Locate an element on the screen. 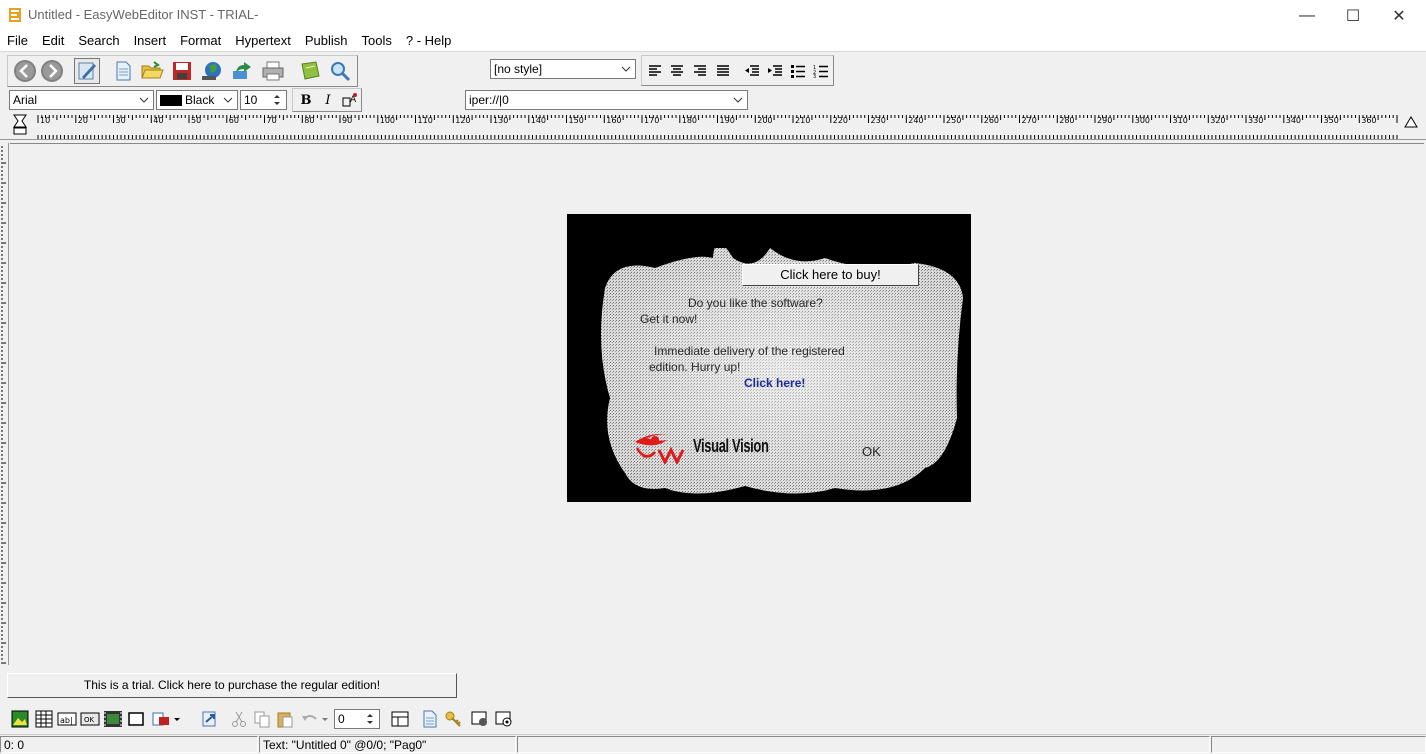 The width and height of the screenshot is (1426, 754). menu-edit: Edit is located at coordinates (53, 41).